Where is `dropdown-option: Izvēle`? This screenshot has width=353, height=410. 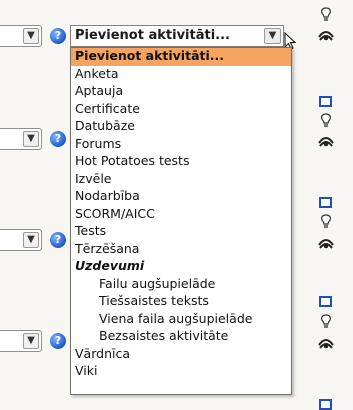
dropdown-option: Izvēle is located at coordinates (181, 180).